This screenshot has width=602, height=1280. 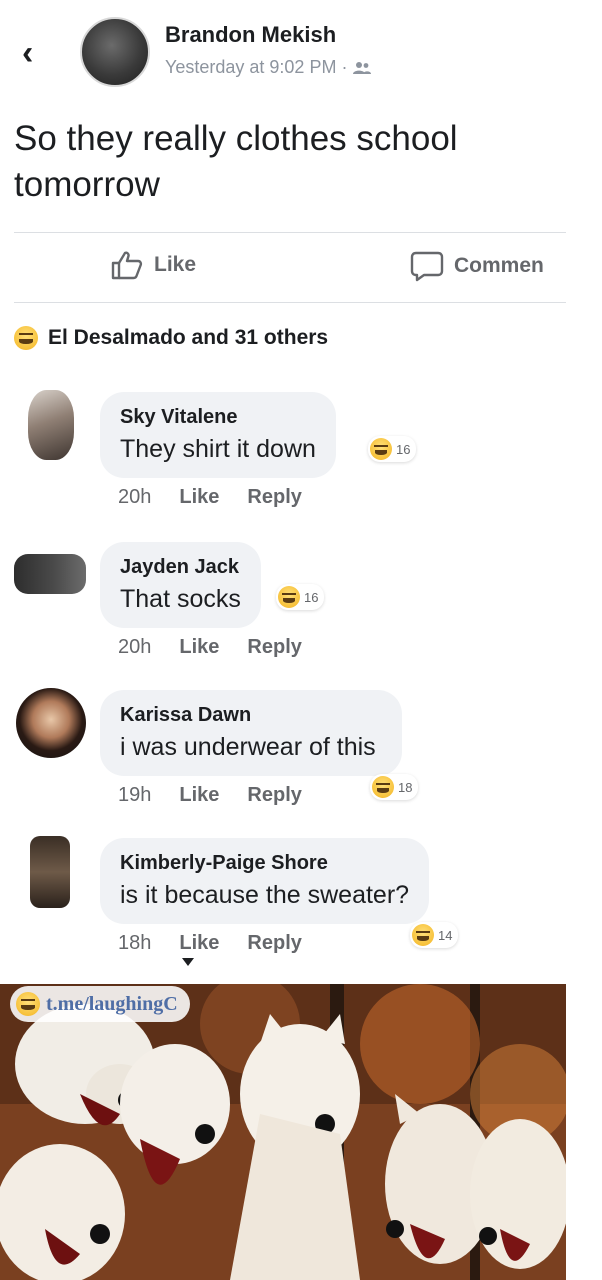 What do you see at coordinates (256, 67) in the screenshot?
I see `post-timestamp: Yesterday at 9:02 PM ·` at bounding box center [256, 67].